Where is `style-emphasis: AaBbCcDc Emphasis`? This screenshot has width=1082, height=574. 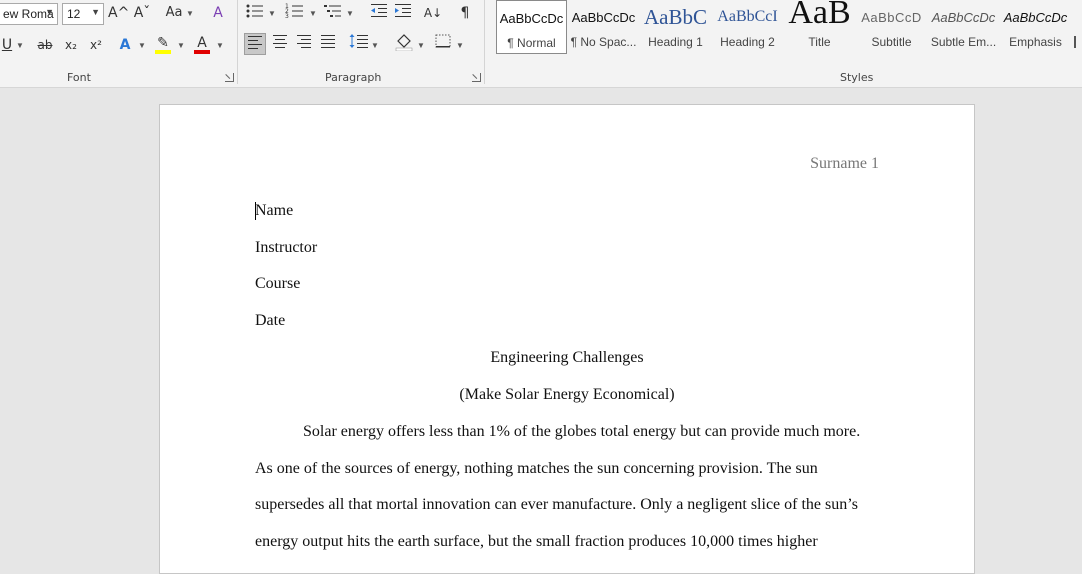 style-emphasis: AaBbCcDc Emphasis is located at coordinates (1035, 27).